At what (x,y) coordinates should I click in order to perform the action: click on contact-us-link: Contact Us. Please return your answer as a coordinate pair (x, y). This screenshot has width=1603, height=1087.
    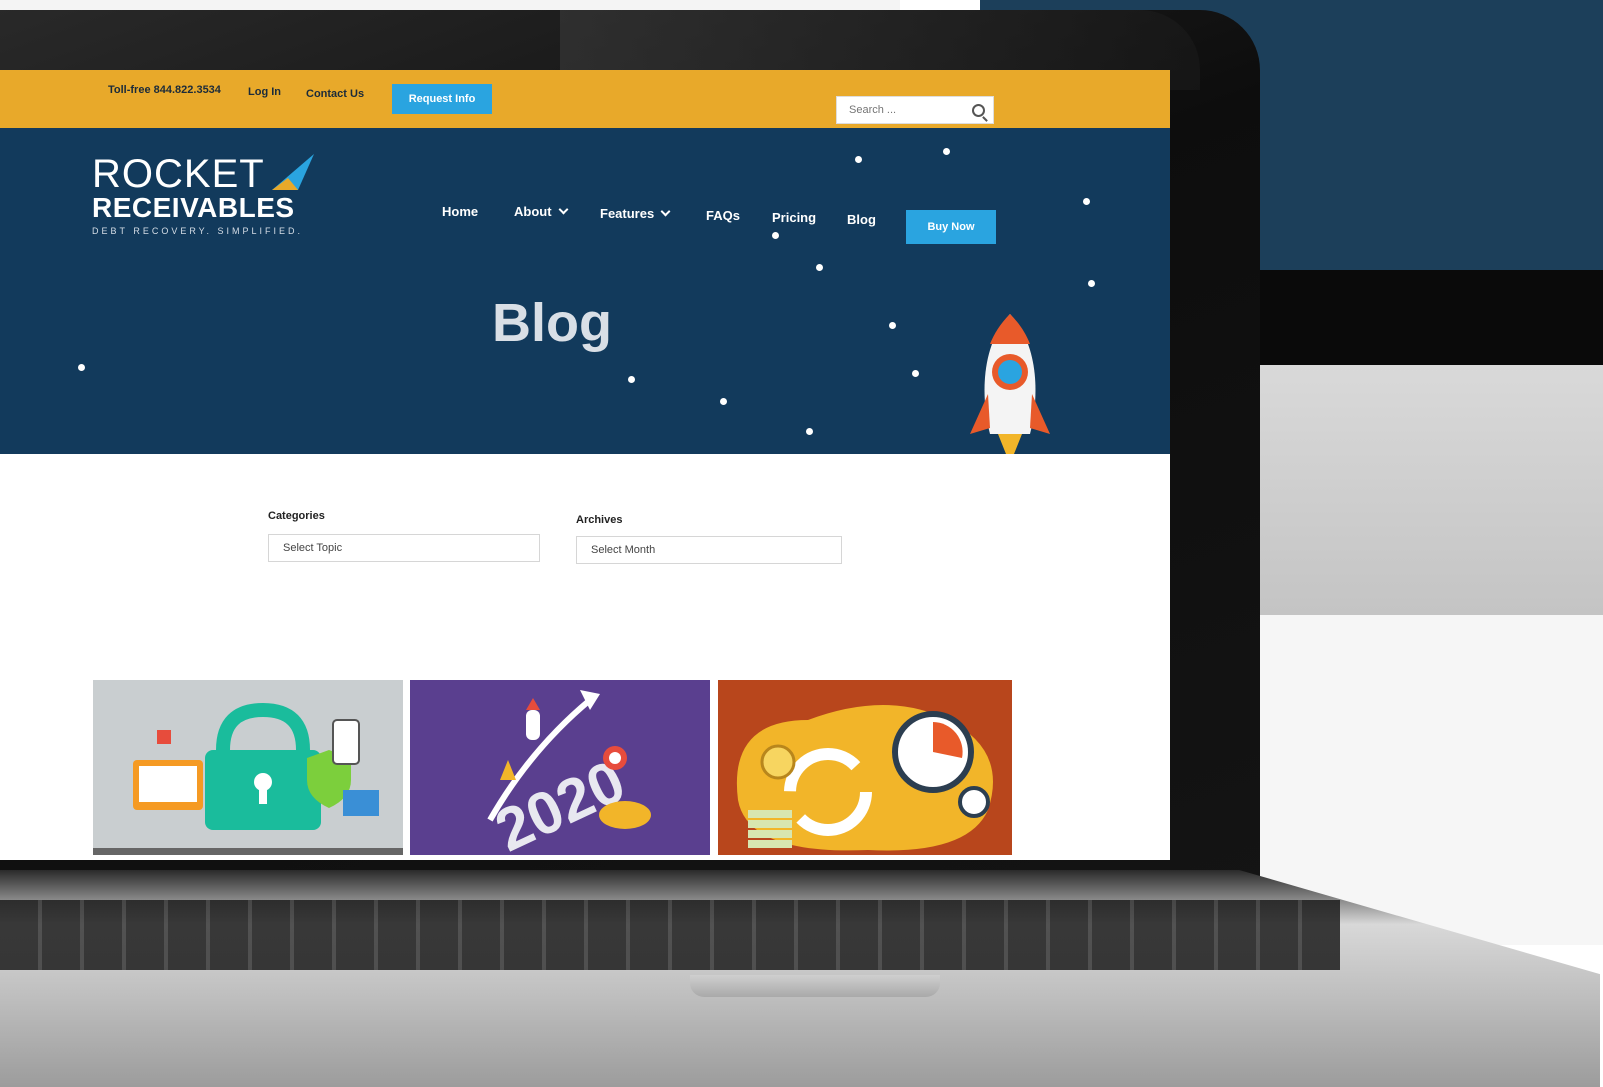
    Looking at the image, I should click on (335, 94).